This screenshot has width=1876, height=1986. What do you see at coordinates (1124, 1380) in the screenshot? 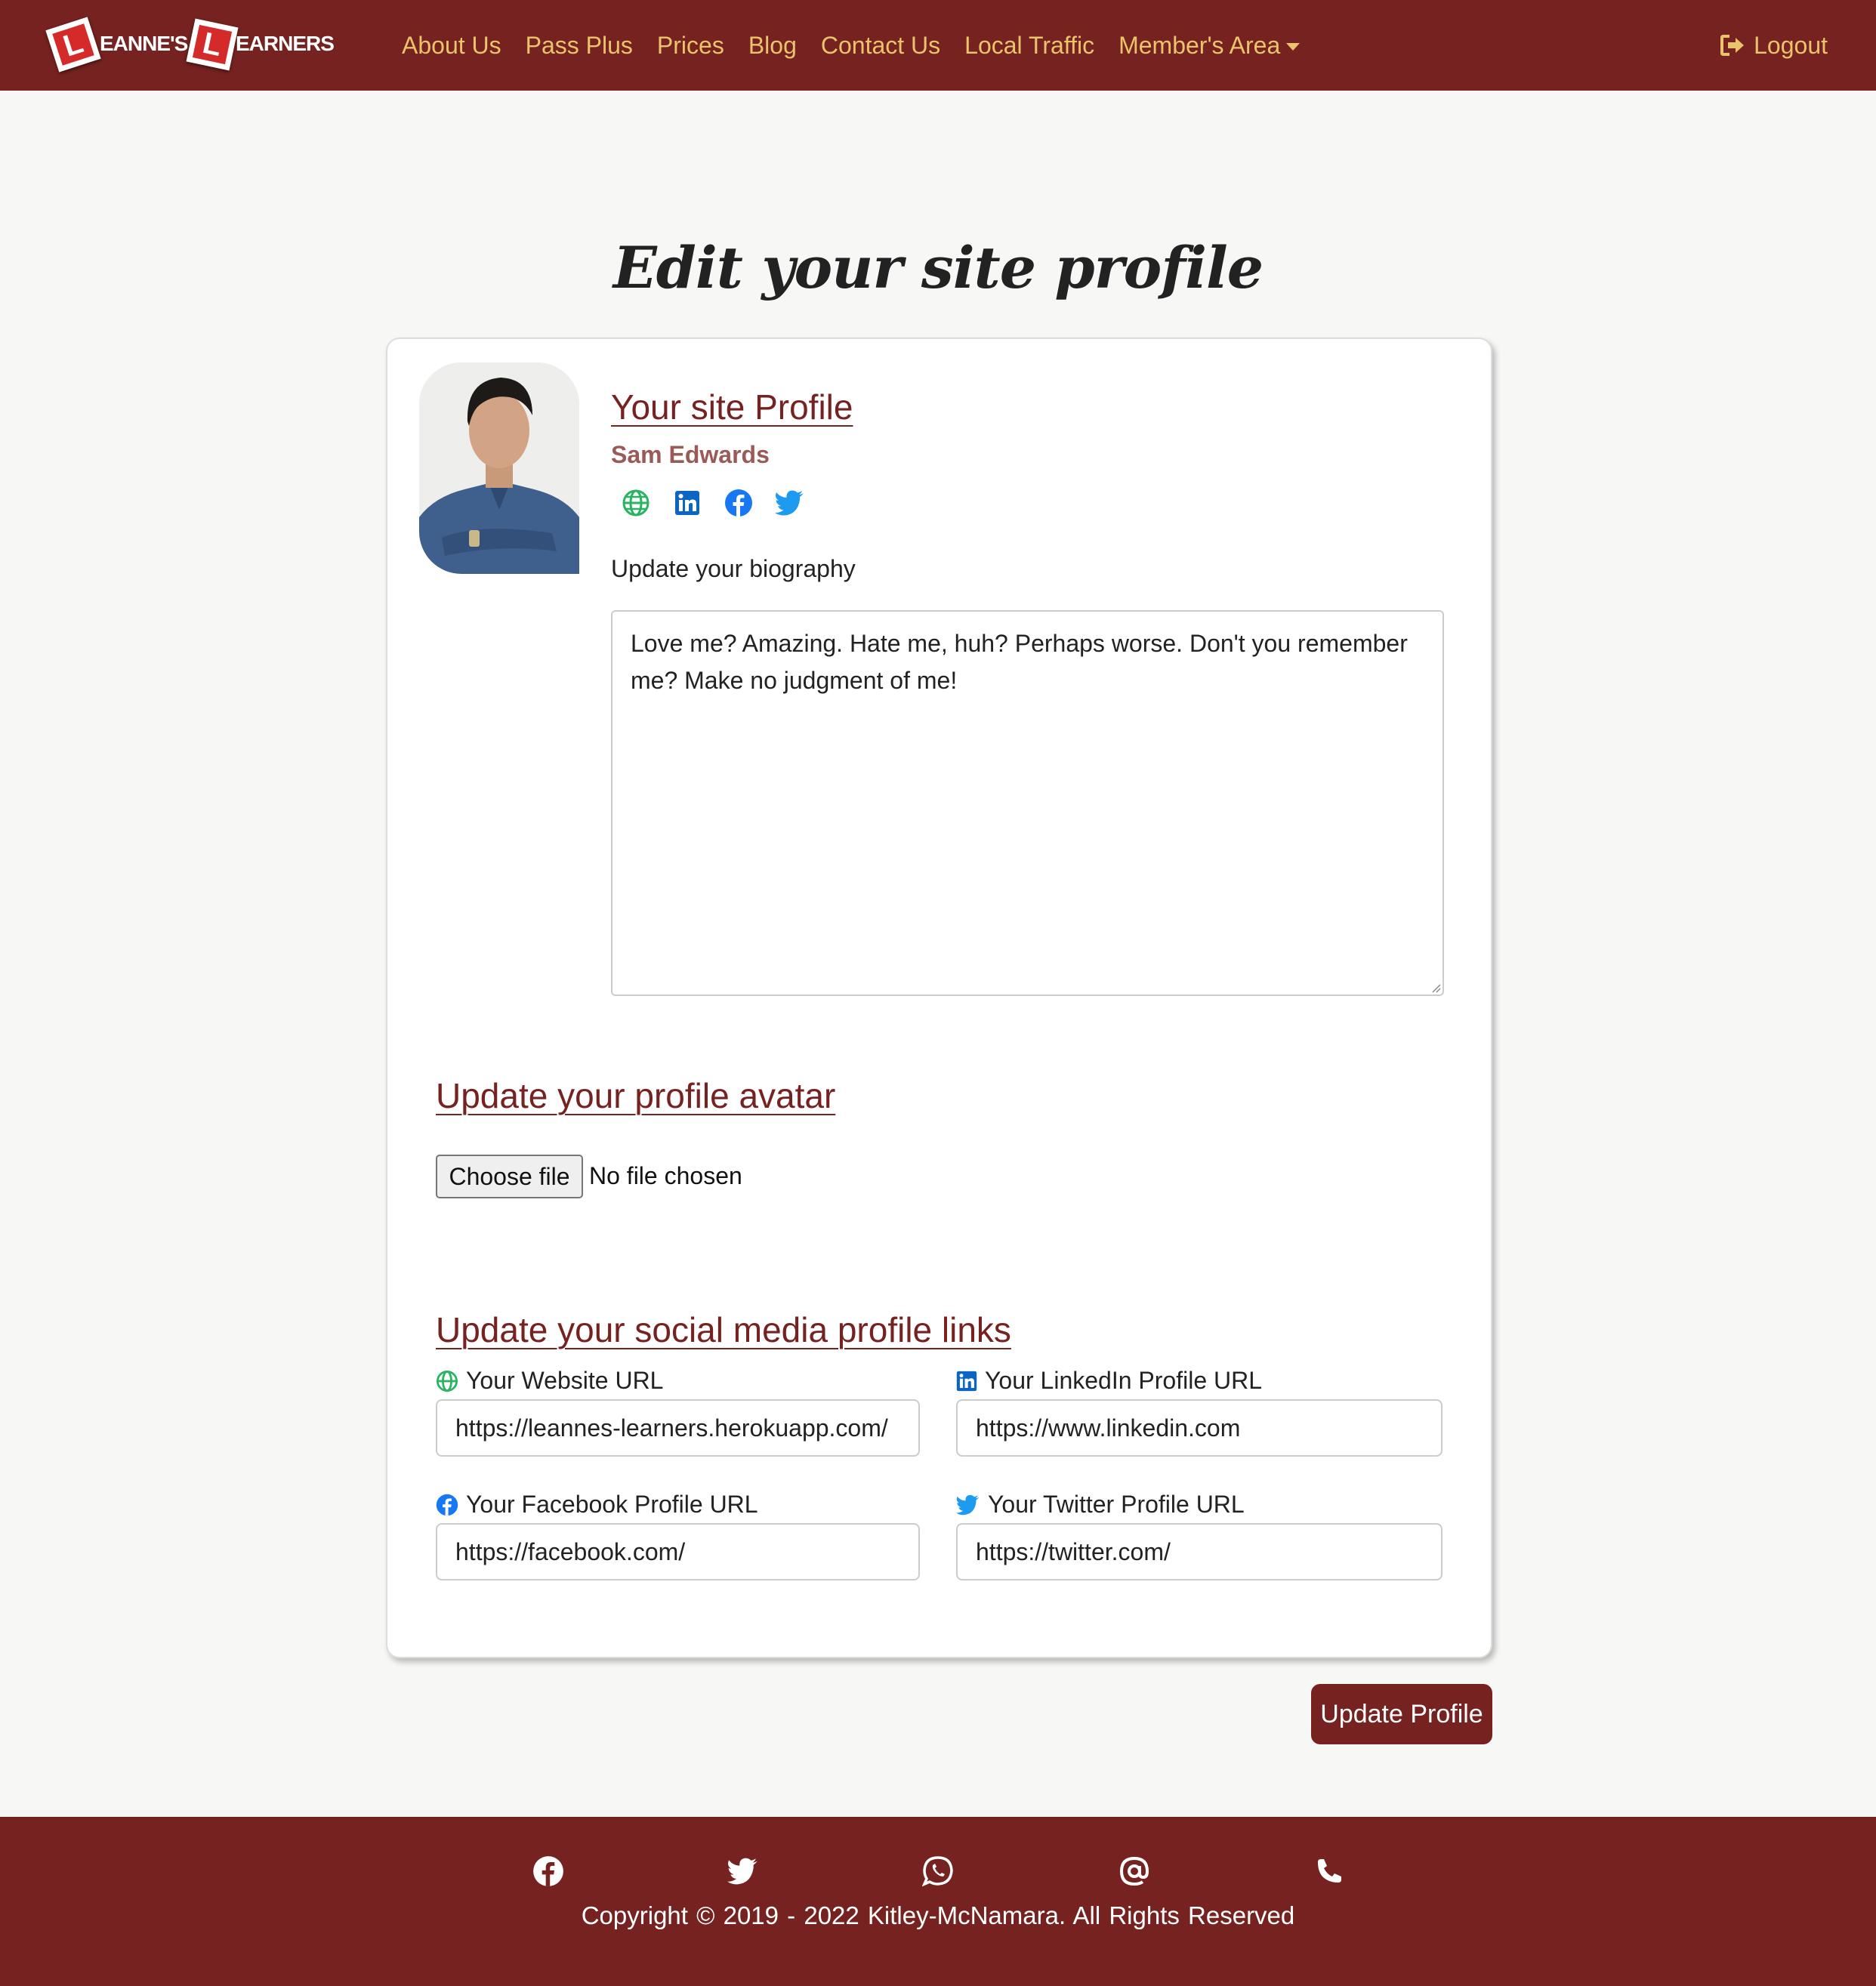
I see `linkedin-label-text: Your LinkedIn Profile URL` at bounding box center [1124, 1380].